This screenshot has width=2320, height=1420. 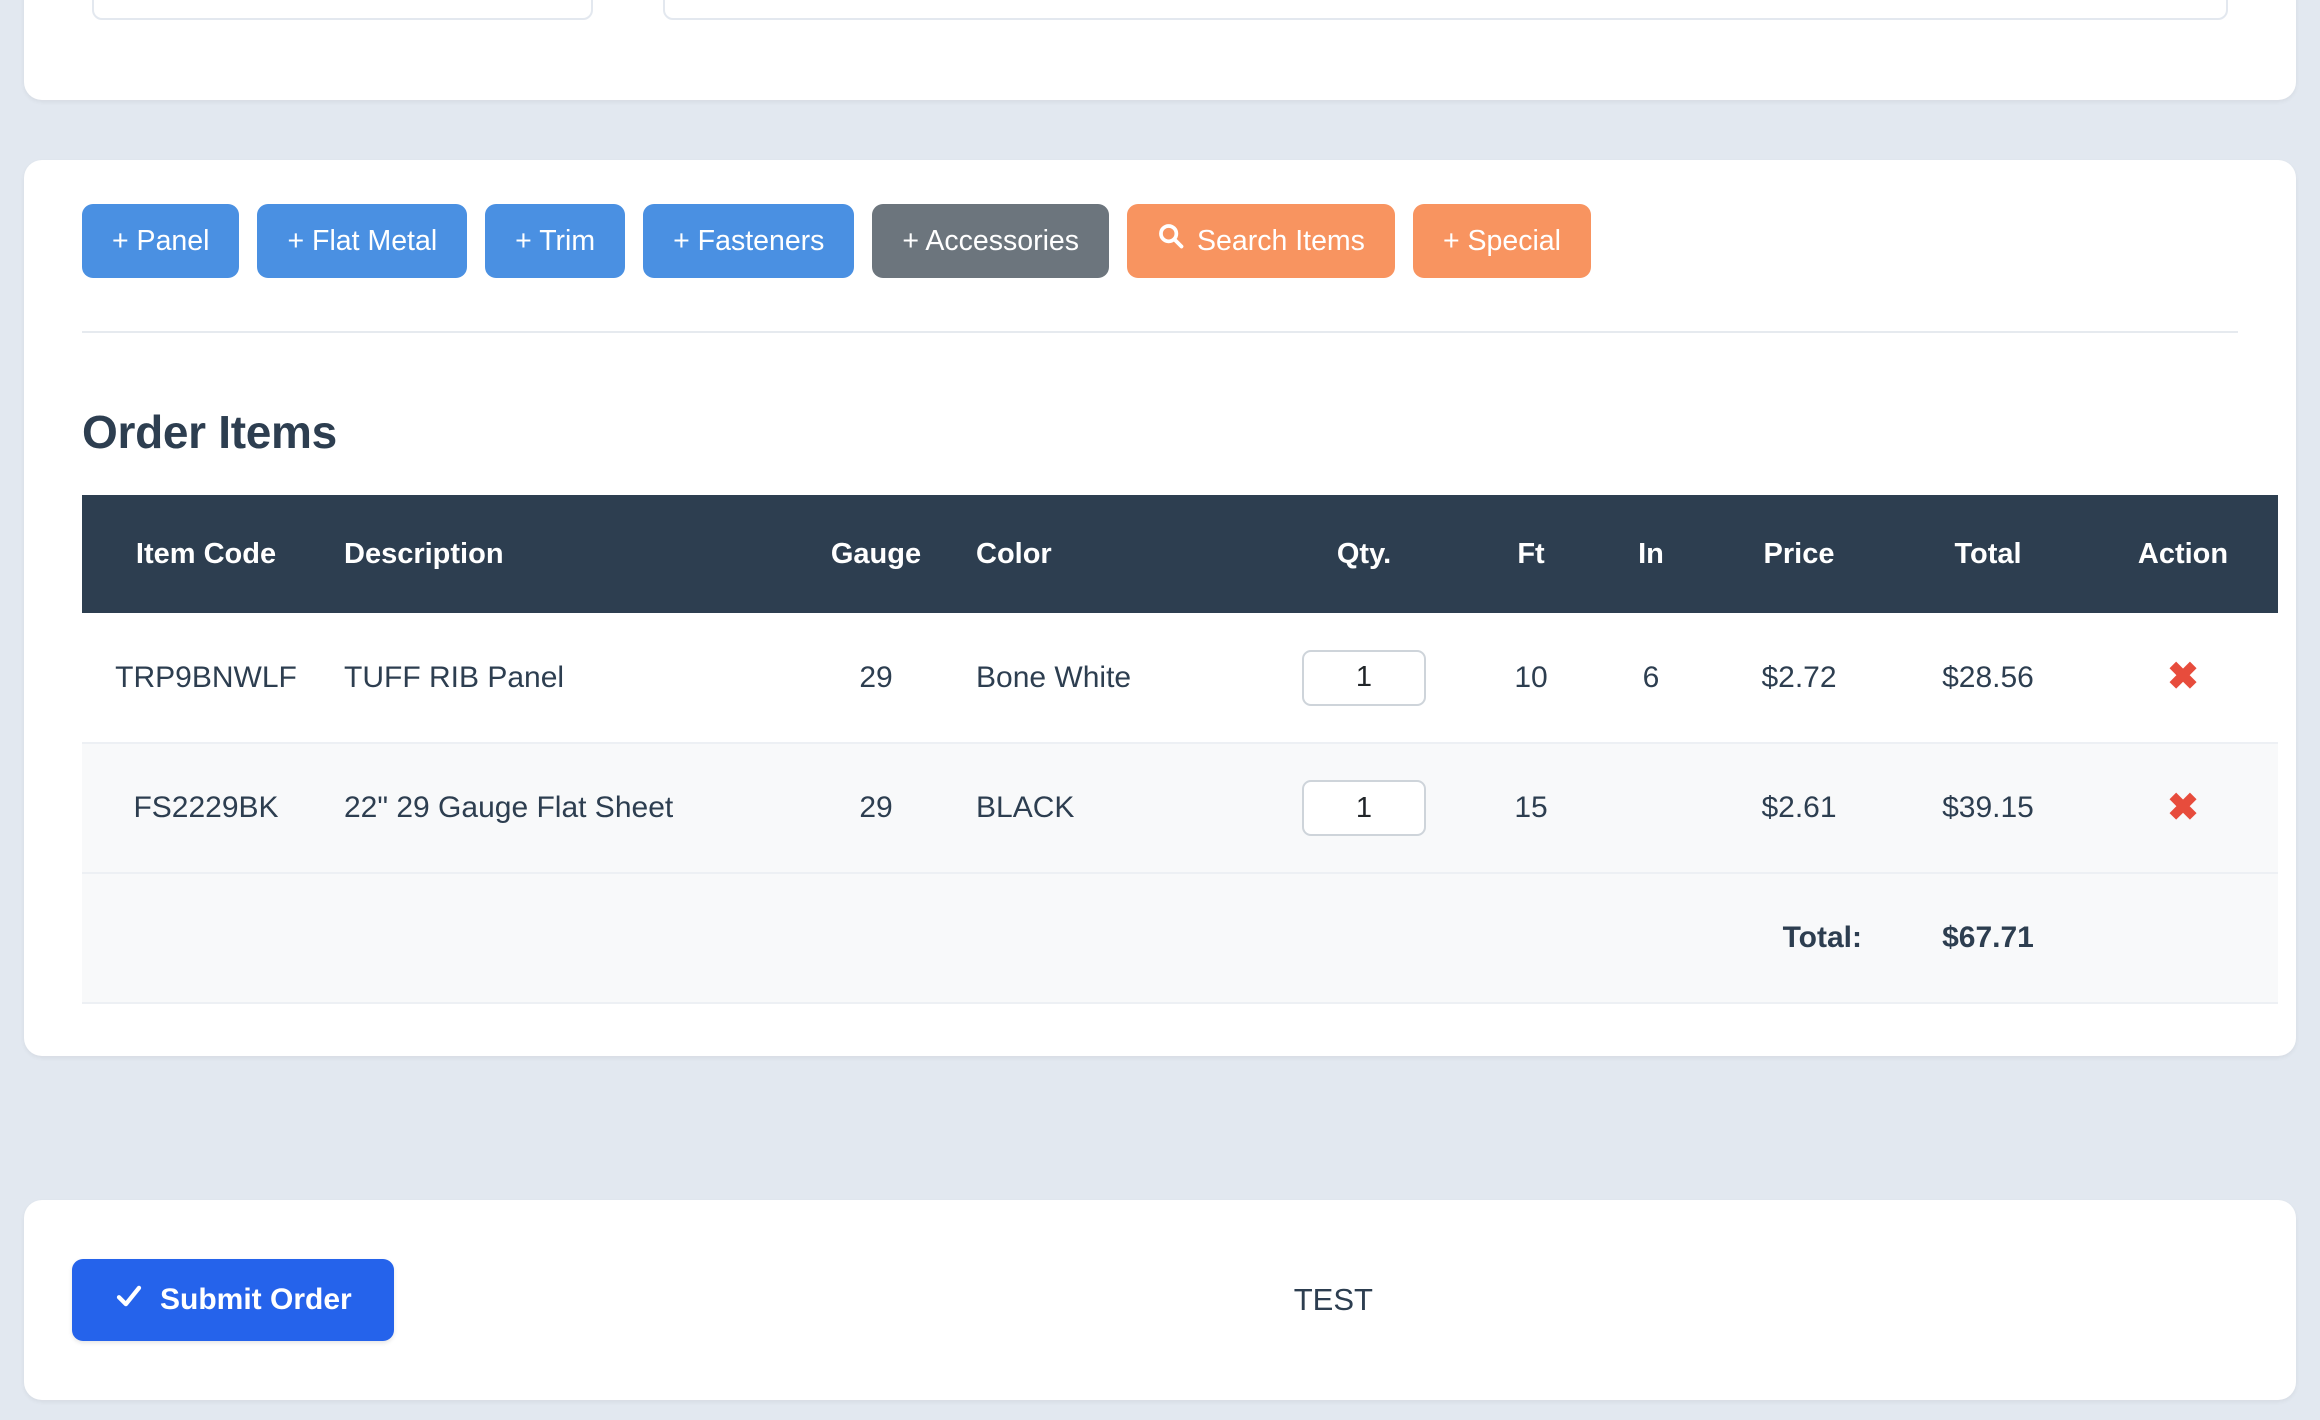 I want to click on top-fields-row, so click(x=1160, y=10).